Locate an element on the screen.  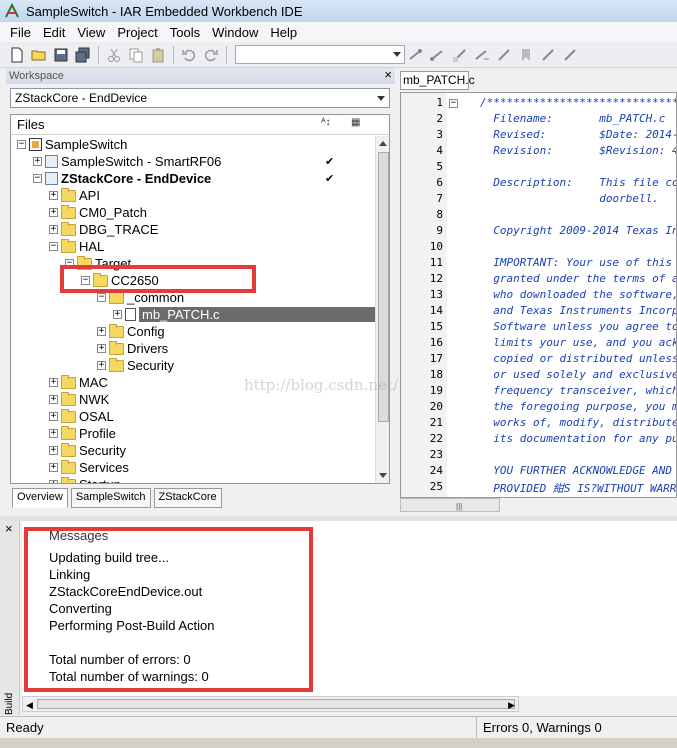
find-previous-button is located at coordinates (438, 55).